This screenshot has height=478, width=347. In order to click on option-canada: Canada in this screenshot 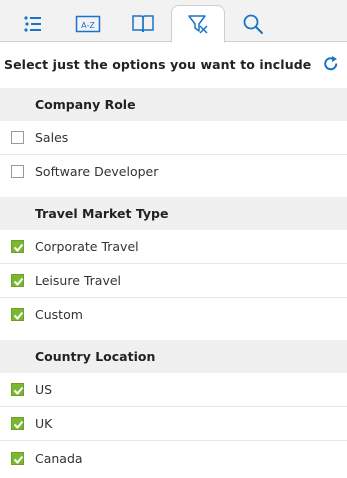, I will do `click(173, 459)`.